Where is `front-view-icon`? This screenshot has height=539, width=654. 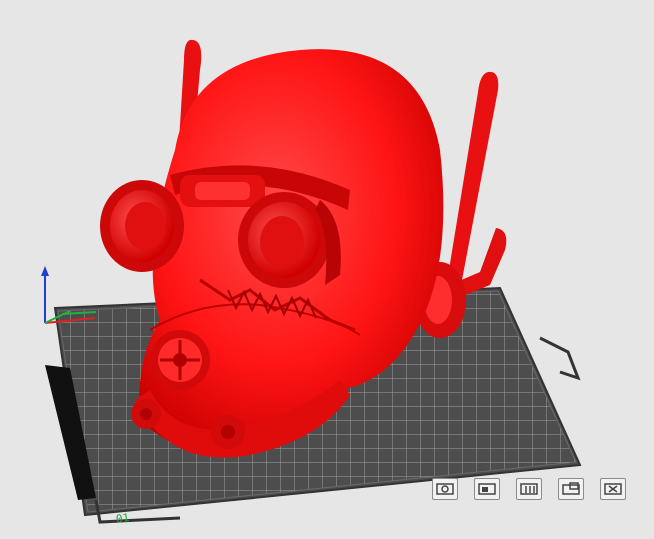
front-view-icon is located at coordinates (487, 489).